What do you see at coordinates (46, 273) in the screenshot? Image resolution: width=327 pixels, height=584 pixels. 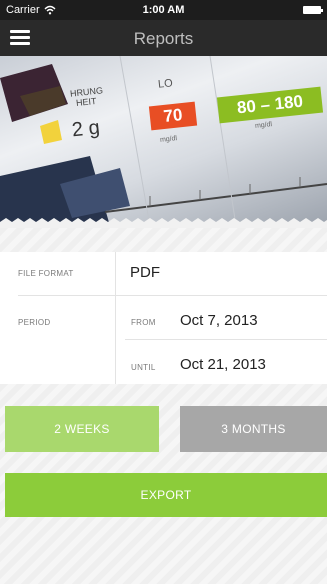 I see `file-format-label: FILE FORMAT` at bounding box center [46, 273].